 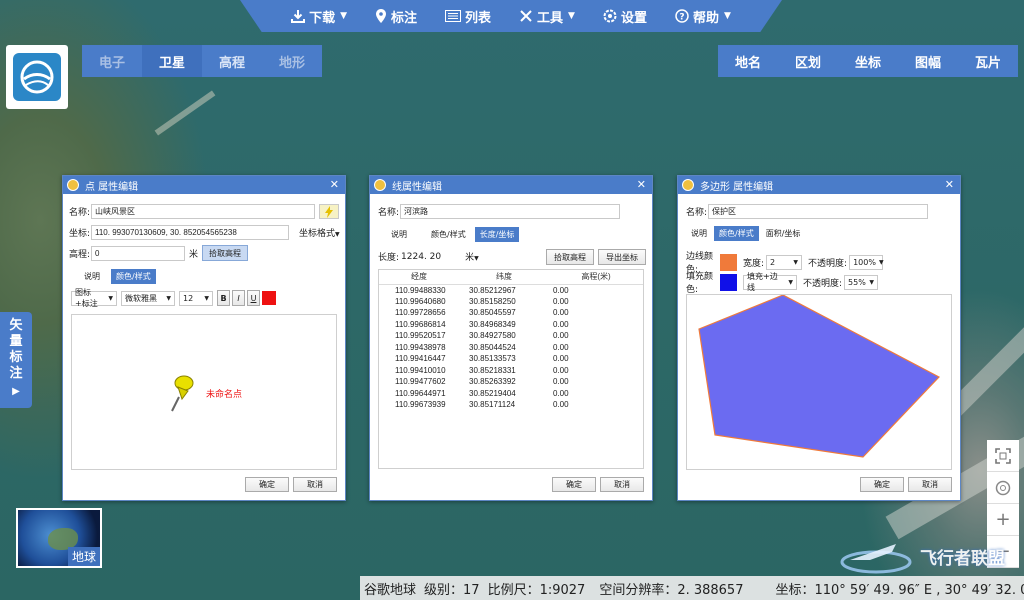 I want to click on latitude-cell: 30.85171124, so click(x=492, y=405).